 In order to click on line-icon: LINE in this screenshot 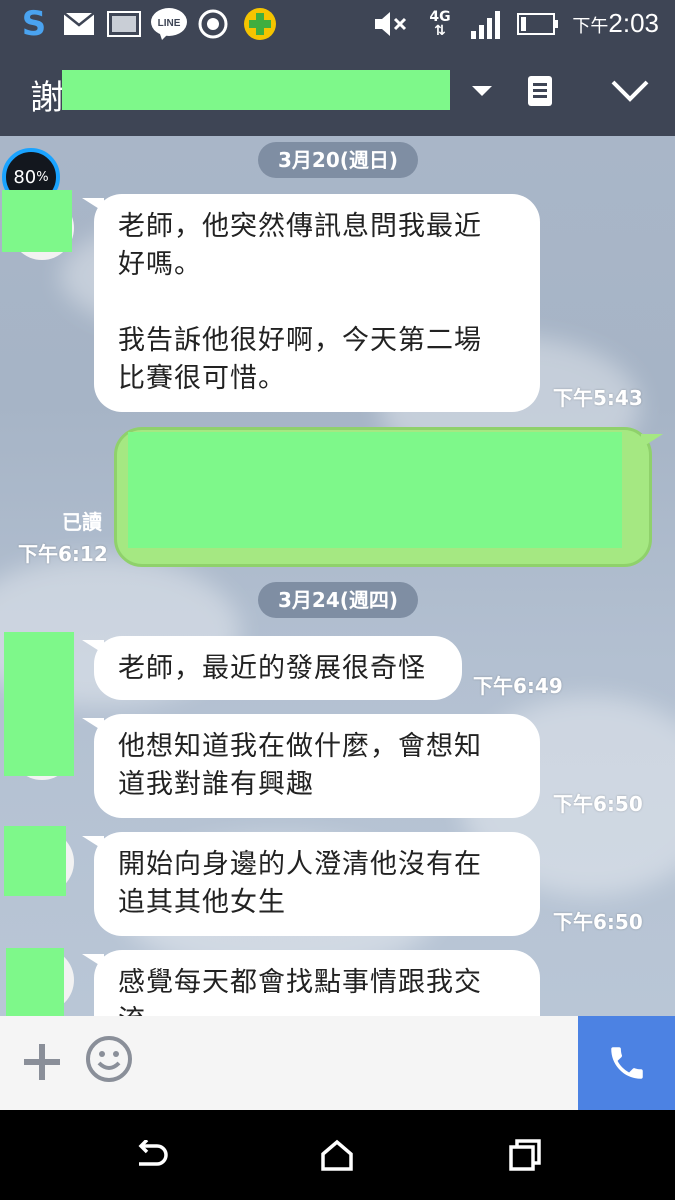, I will do `click(169, 24)`.